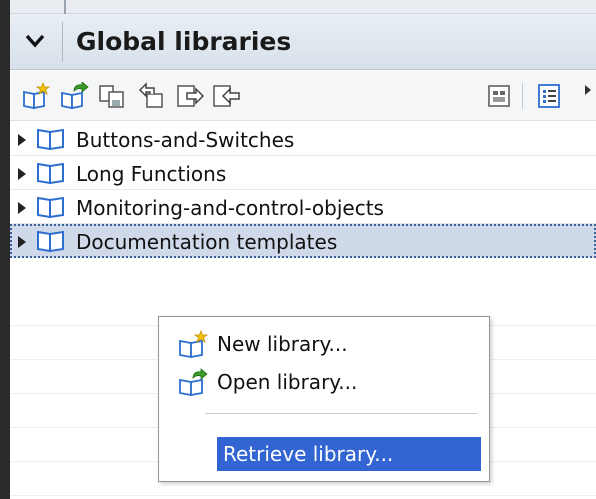  What do you see at coordinates (550, 96) in the screenshot?
I see `list-details-icon` at bounding box center [550, 96].